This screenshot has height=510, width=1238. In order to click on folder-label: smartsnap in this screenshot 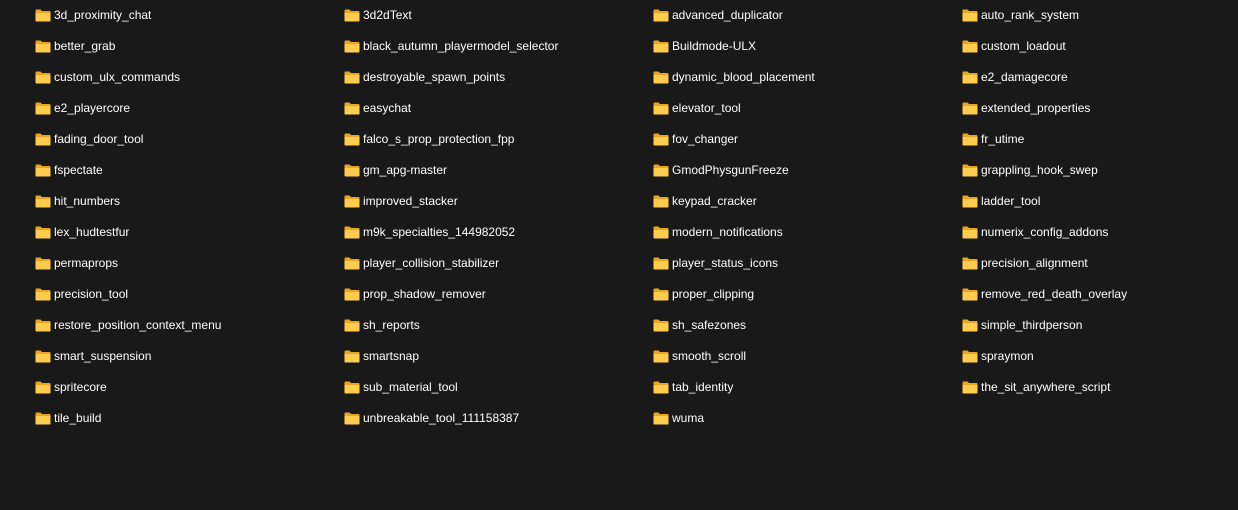, I will do `click(391, 356)`.